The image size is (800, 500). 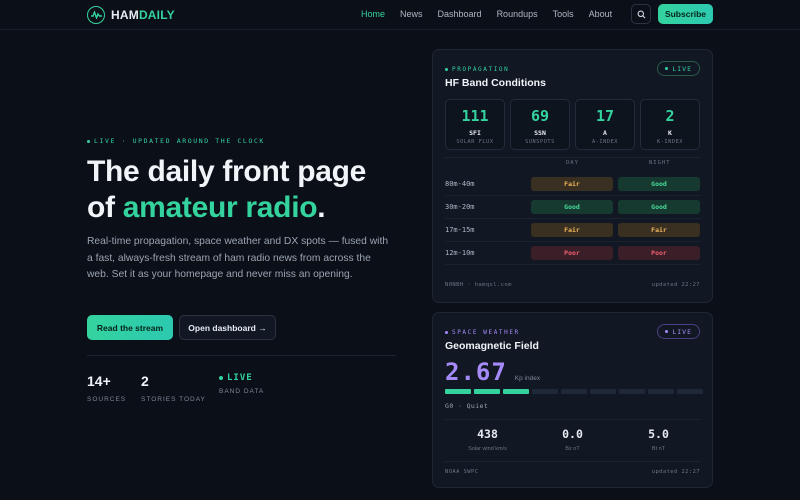 What do you see at coordinates (96, 15) in the screenshot?
I see `wave-icon` at bounding box center [96, 15].